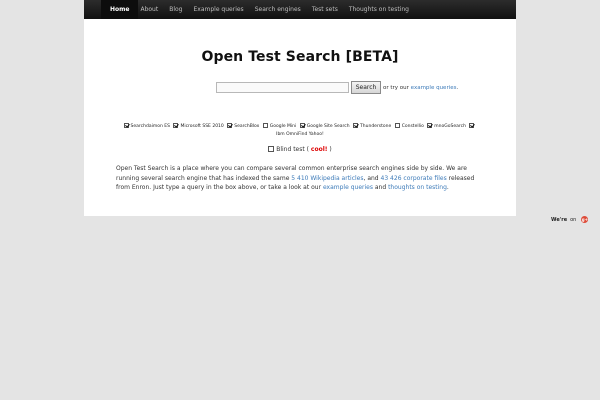 Image resolution: width=600 pixels, height=400 pixels. What do you see at coordinates (202, 126) in the screenshot?
I see `engine-label: Microsoft SSE 2010` at bounding box center [202, 126].